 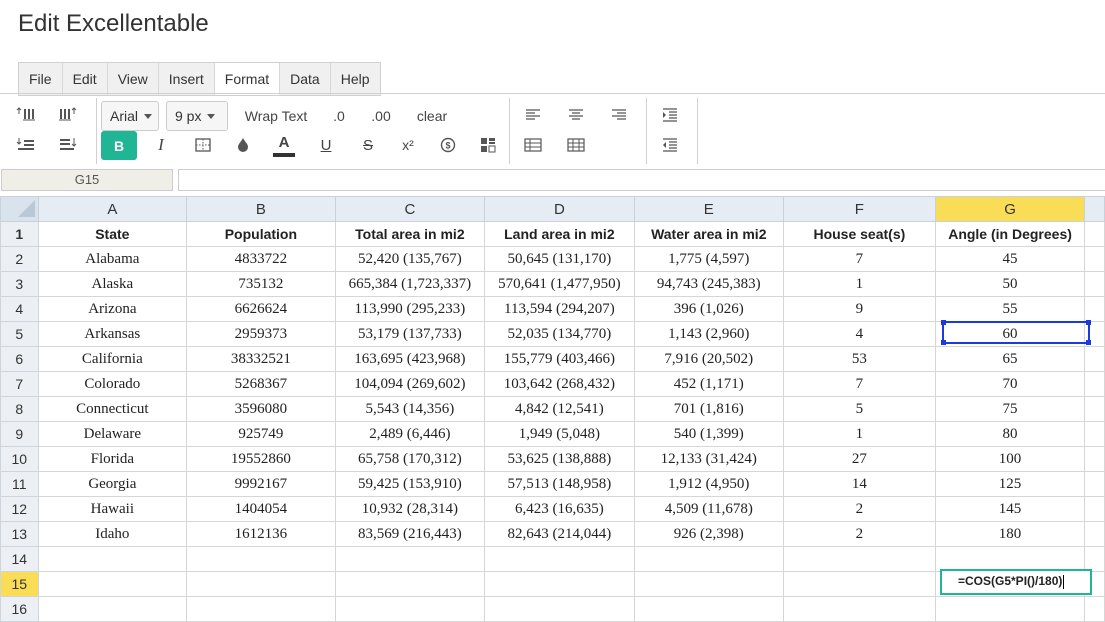 What do you see at coordinates (859, 584) in the screenshot?
I see `cell-f15` at bounding box center [859, 584].